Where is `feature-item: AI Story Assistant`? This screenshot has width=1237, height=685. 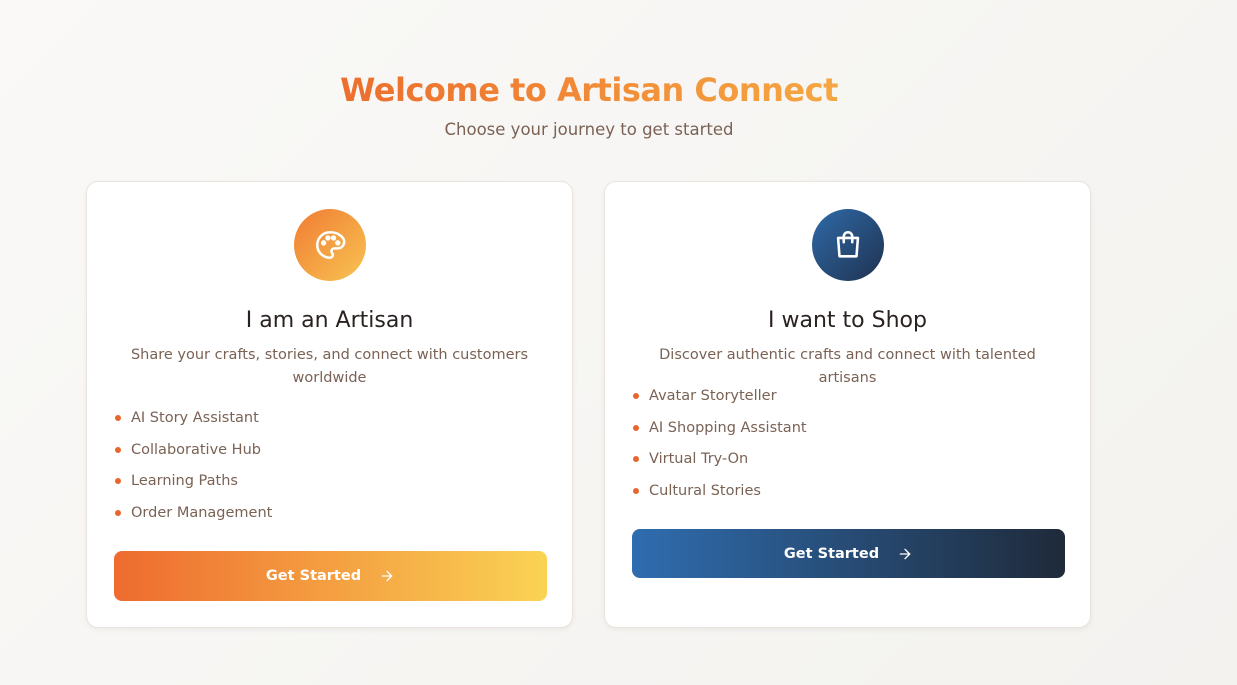
feature-item: AI Story Assistant is located at coordinates (193, 422).